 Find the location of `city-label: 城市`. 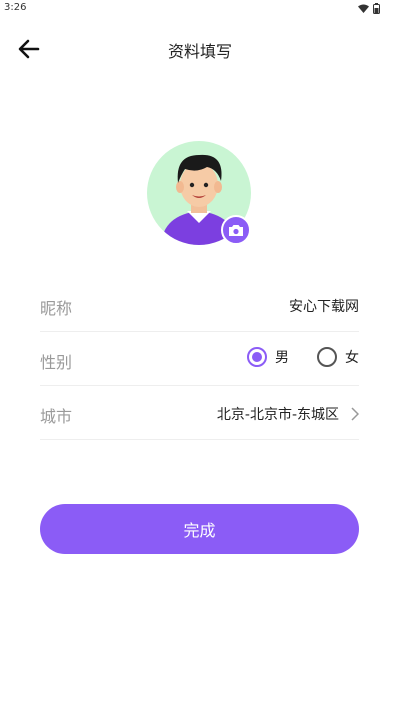

city-label: 城市 is located at coordinates (56, 416).